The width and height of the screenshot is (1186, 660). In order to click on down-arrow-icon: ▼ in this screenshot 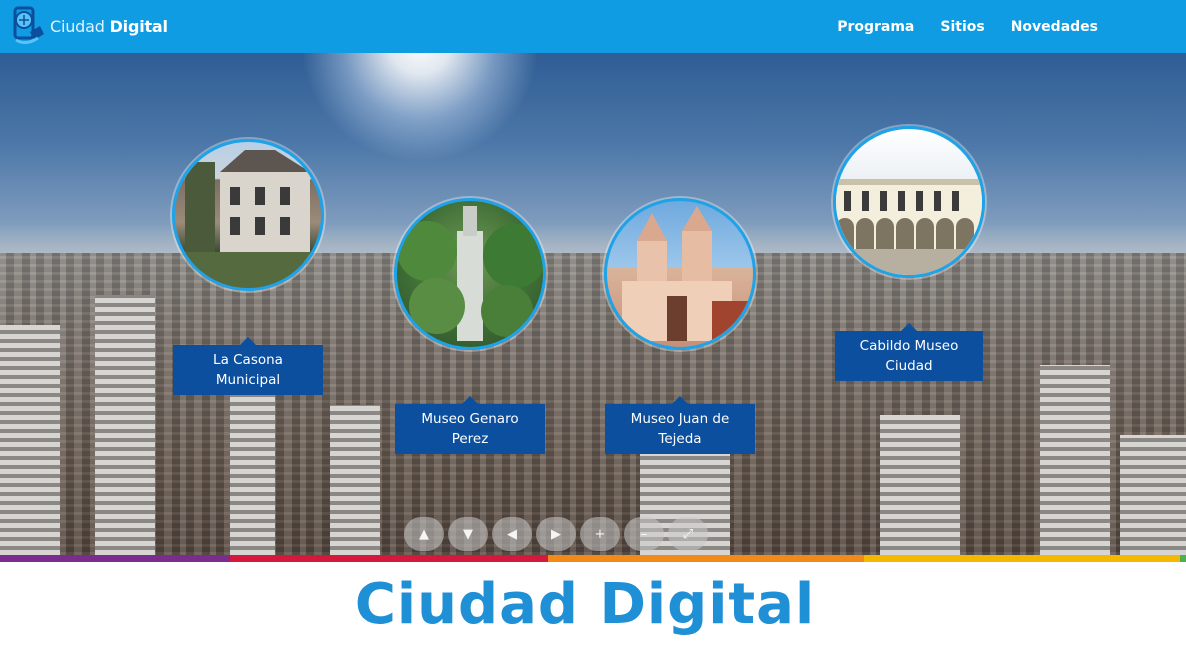, I will do `click(468, 534)`.